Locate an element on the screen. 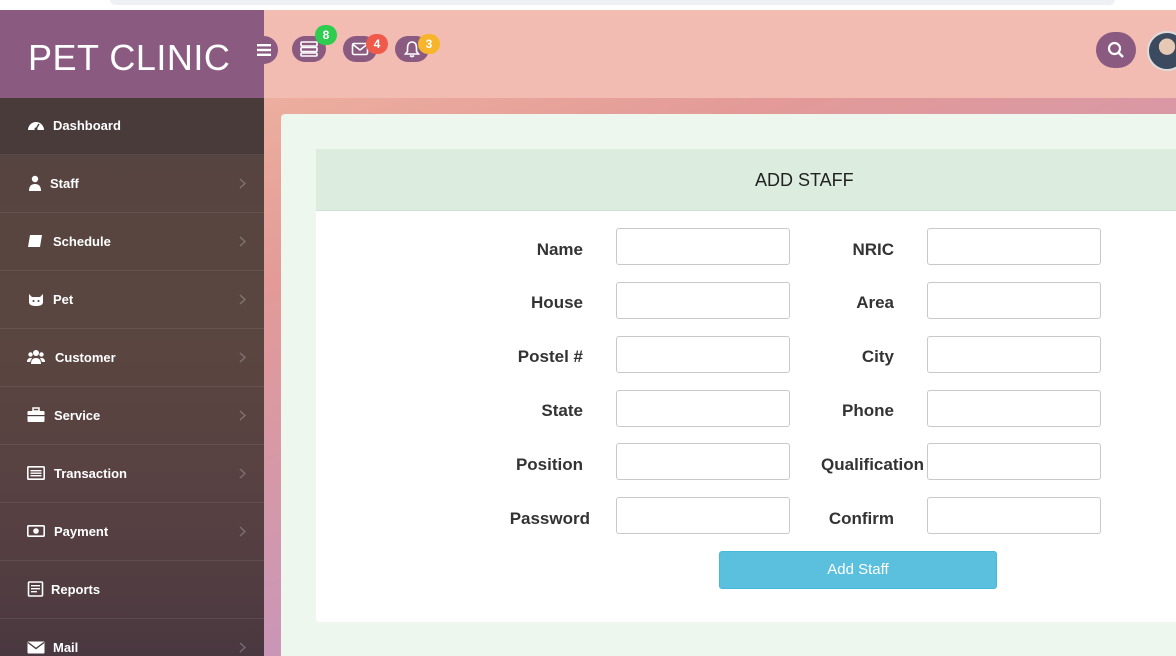  confirm-label: Confirm is located at coordinates (861, 518).